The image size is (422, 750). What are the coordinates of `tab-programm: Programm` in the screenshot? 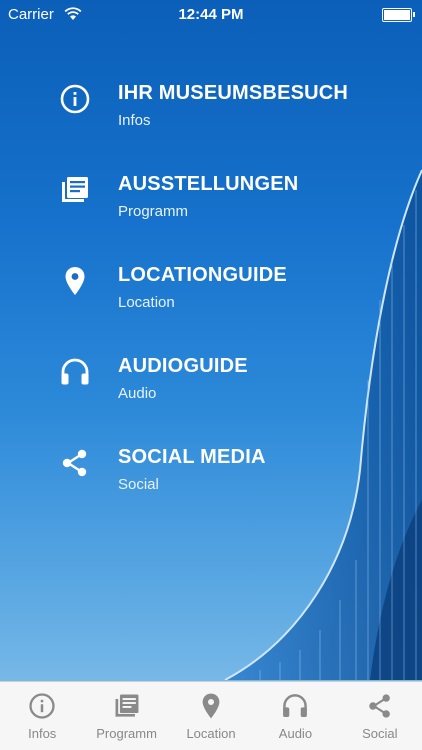 It's located at (126, 716).